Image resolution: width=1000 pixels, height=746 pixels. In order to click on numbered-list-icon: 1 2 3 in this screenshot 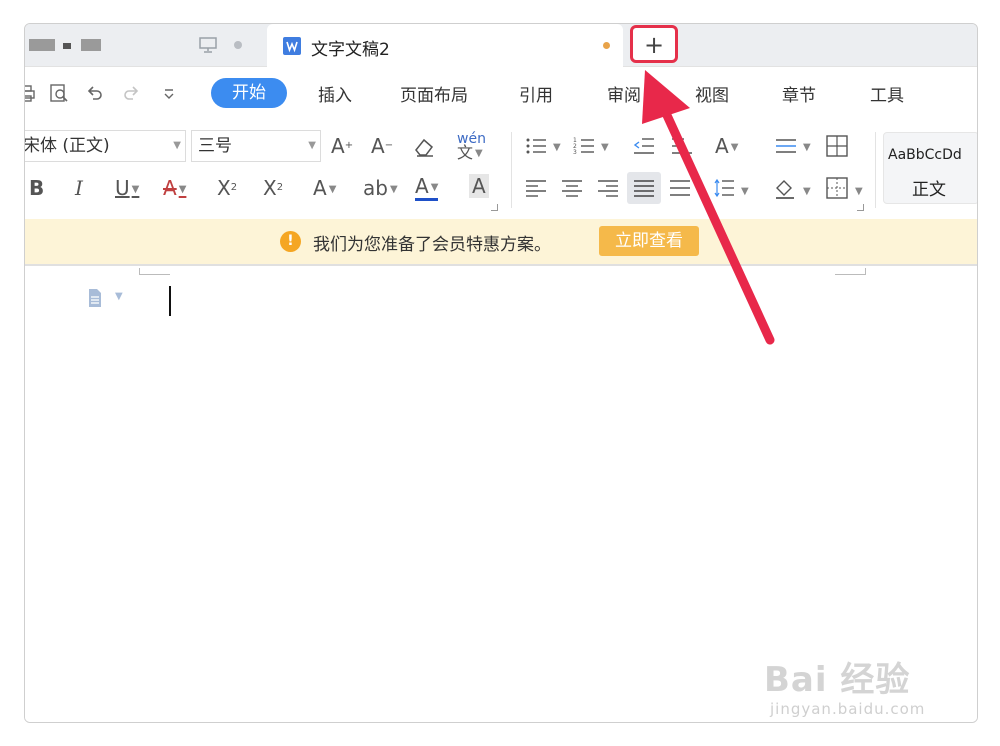, I will do `click(584, 146)`.